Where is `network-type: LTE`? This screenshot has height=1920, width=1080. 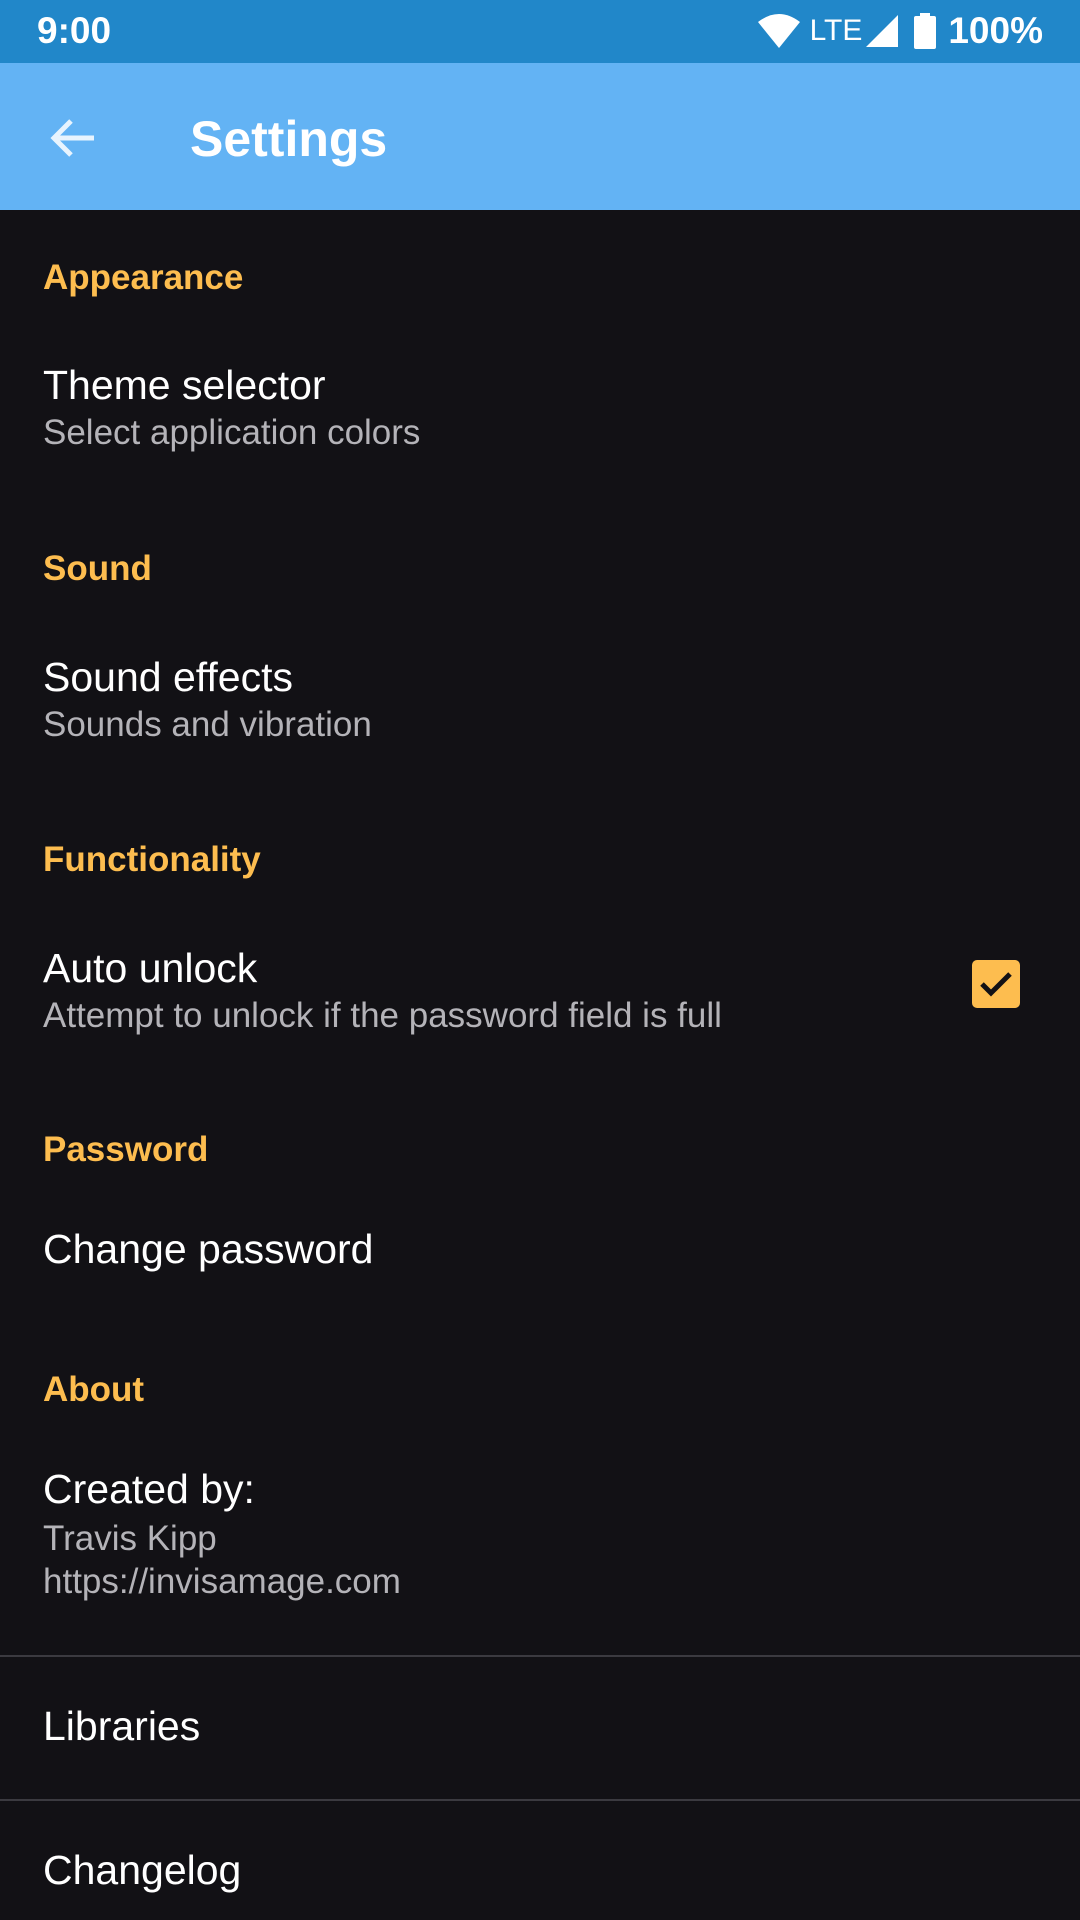 network-type: LTE is located at coordinates (836, 30).